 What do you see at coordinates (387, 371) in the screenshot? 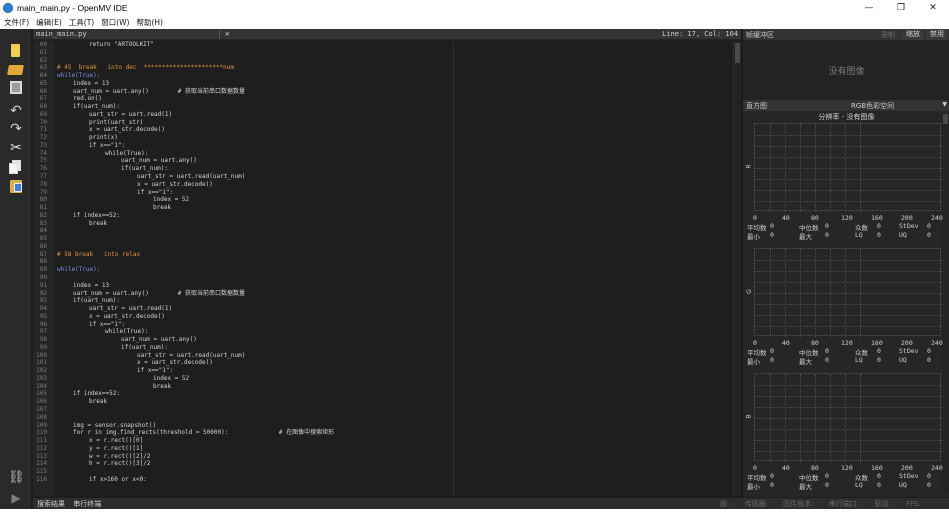
I see `code-line: 102 if x=="1":` at bounding box center [387, 371].